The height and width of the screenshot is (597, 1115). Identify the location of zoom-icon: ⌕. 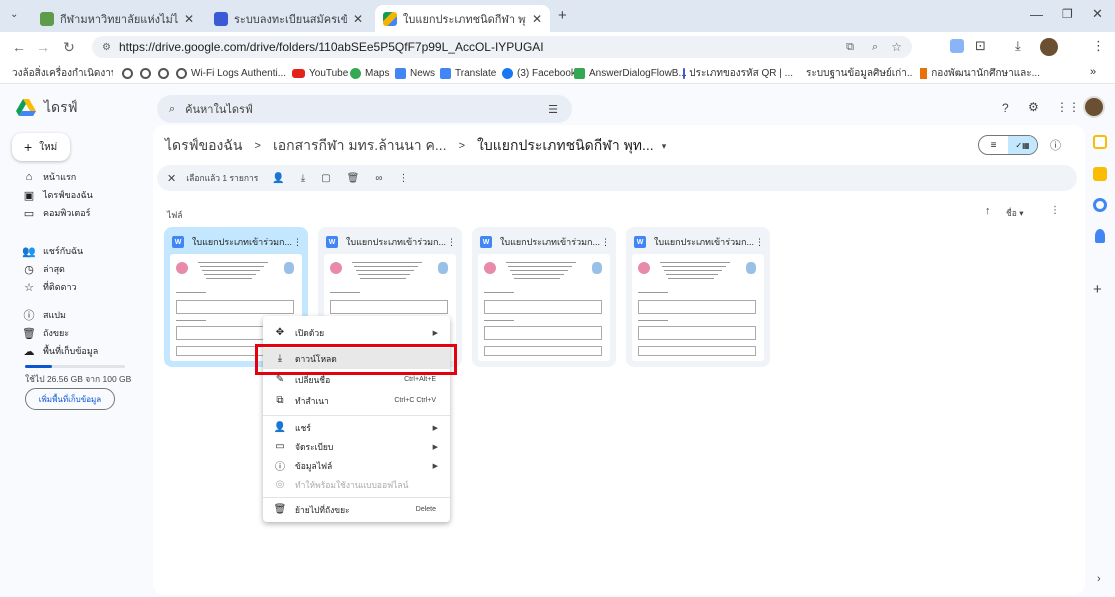
(875, 47).